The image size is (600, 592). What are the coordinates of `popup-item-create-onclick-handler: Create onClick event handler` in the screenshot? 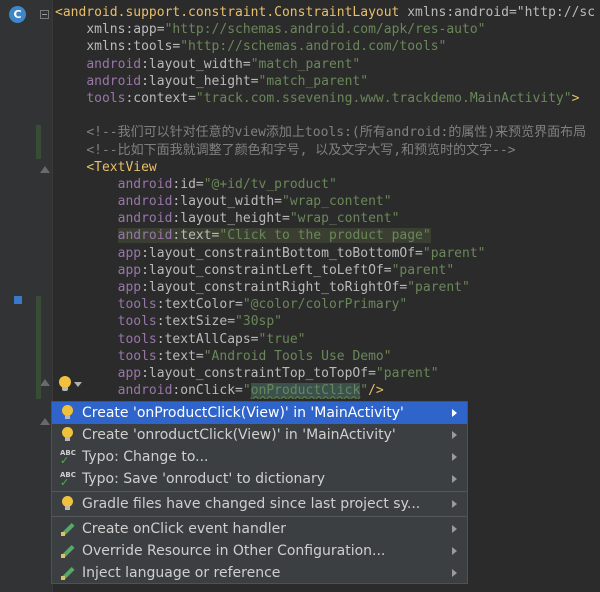 It's located at (259, 529).